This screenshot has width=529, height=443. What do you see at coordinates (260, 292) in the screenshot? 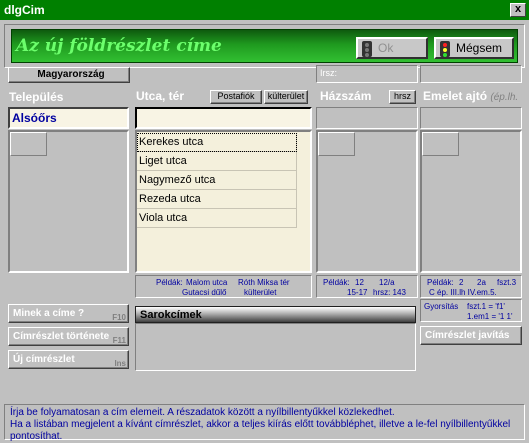
I see `example-text: külterület` at bounding box center [260, 292].